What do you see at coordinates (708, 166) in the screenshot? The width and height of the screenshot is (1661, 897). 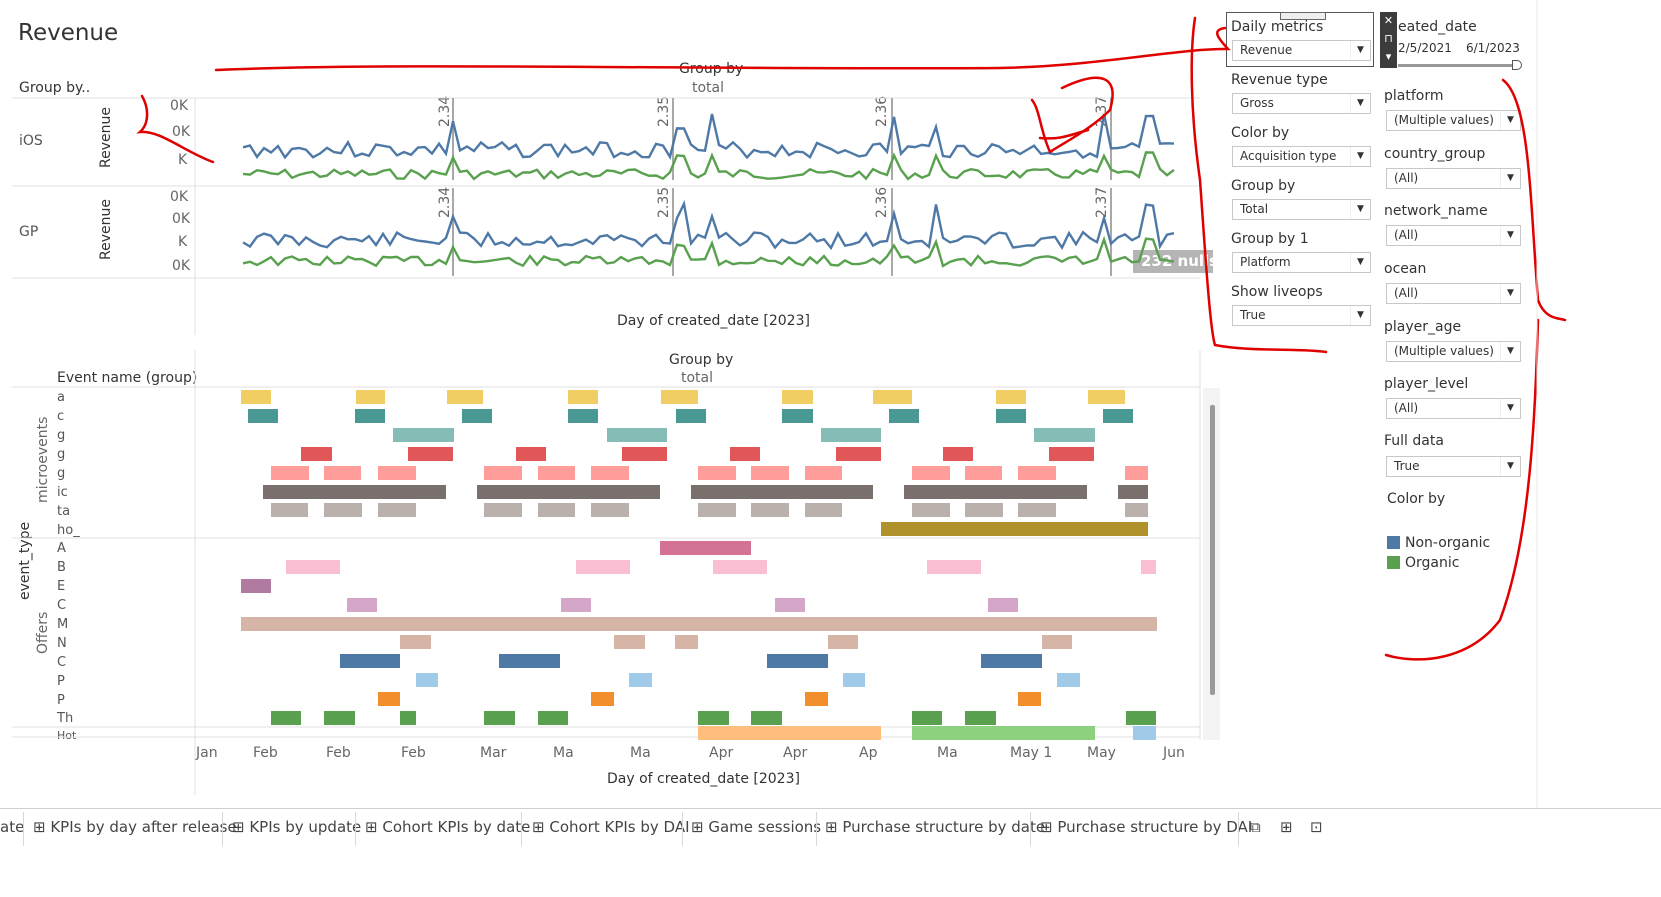 I see `series-line-organic-ios` at bounding box center [708, 166].